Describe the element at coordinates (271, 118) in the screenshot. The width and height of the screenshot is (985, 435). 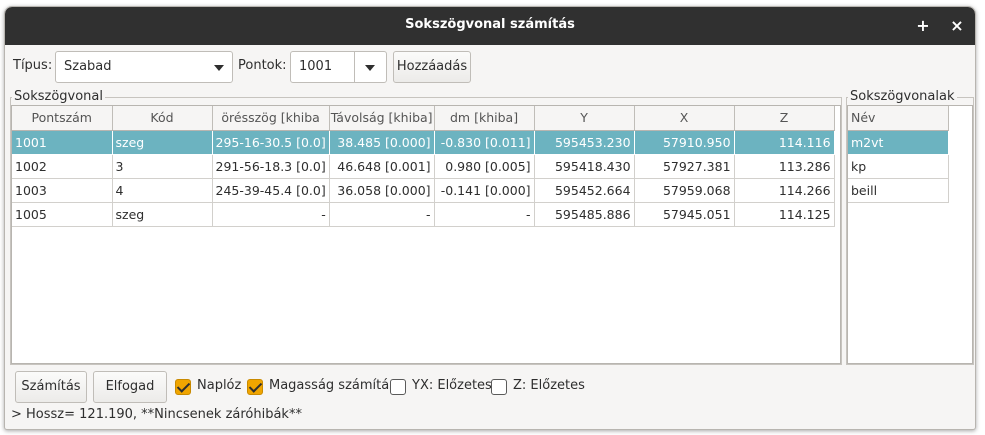
I see `column-header: örésszög [khiba` at that location.